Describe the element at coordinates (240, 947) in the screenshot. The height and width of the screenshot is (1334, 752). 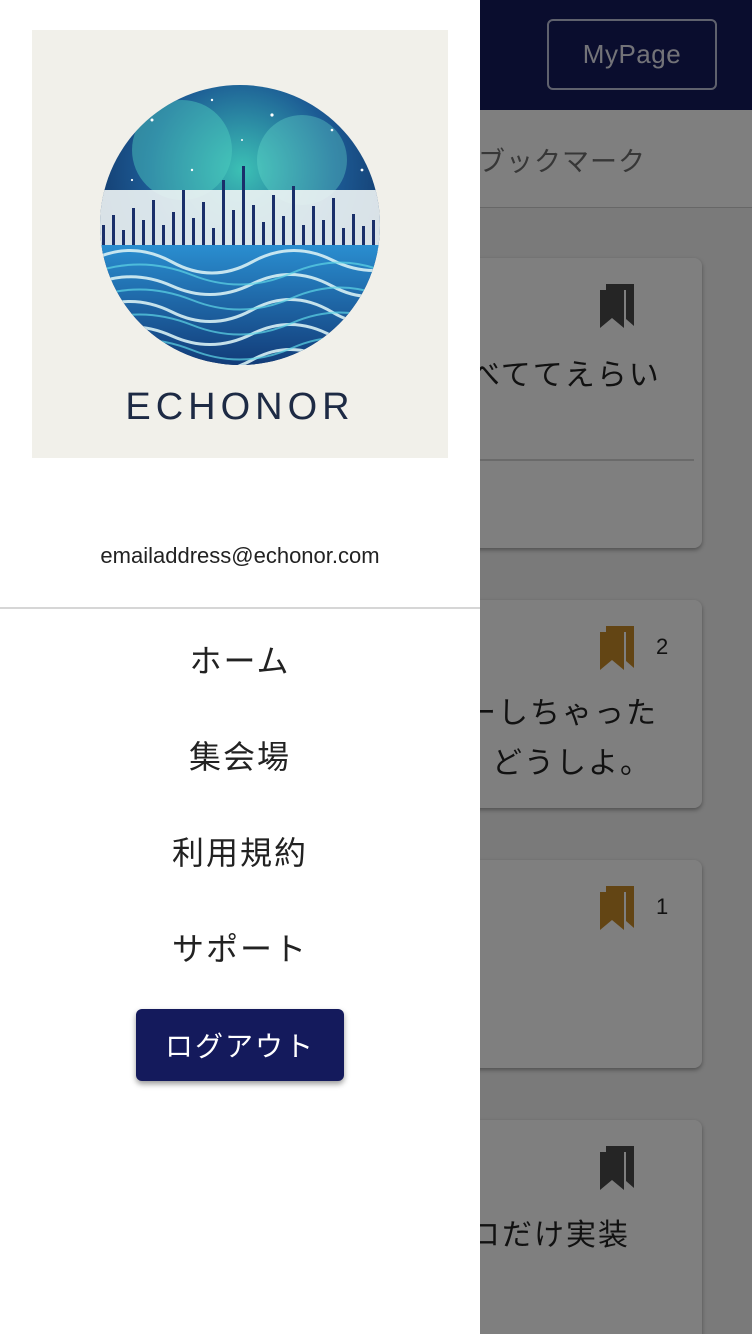
I see `nav-item-support: サポート` at that location.